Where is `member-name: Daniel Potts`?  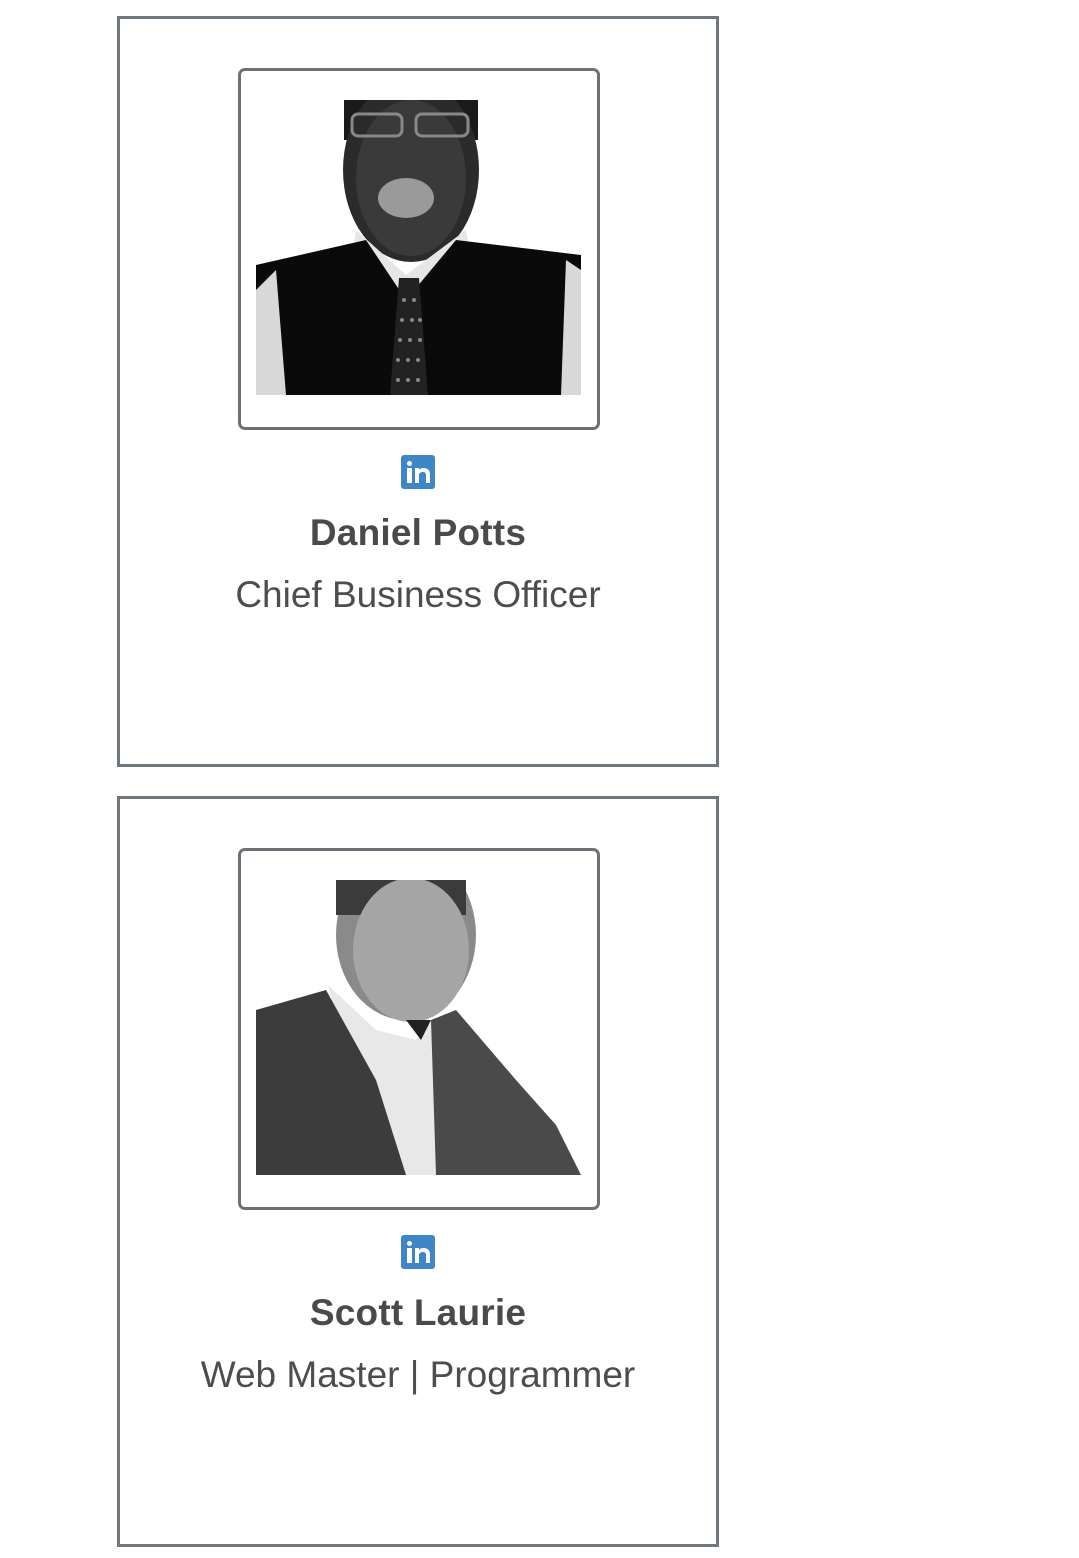
member-name: Daniel Potts is located at coordinates (418, 532).